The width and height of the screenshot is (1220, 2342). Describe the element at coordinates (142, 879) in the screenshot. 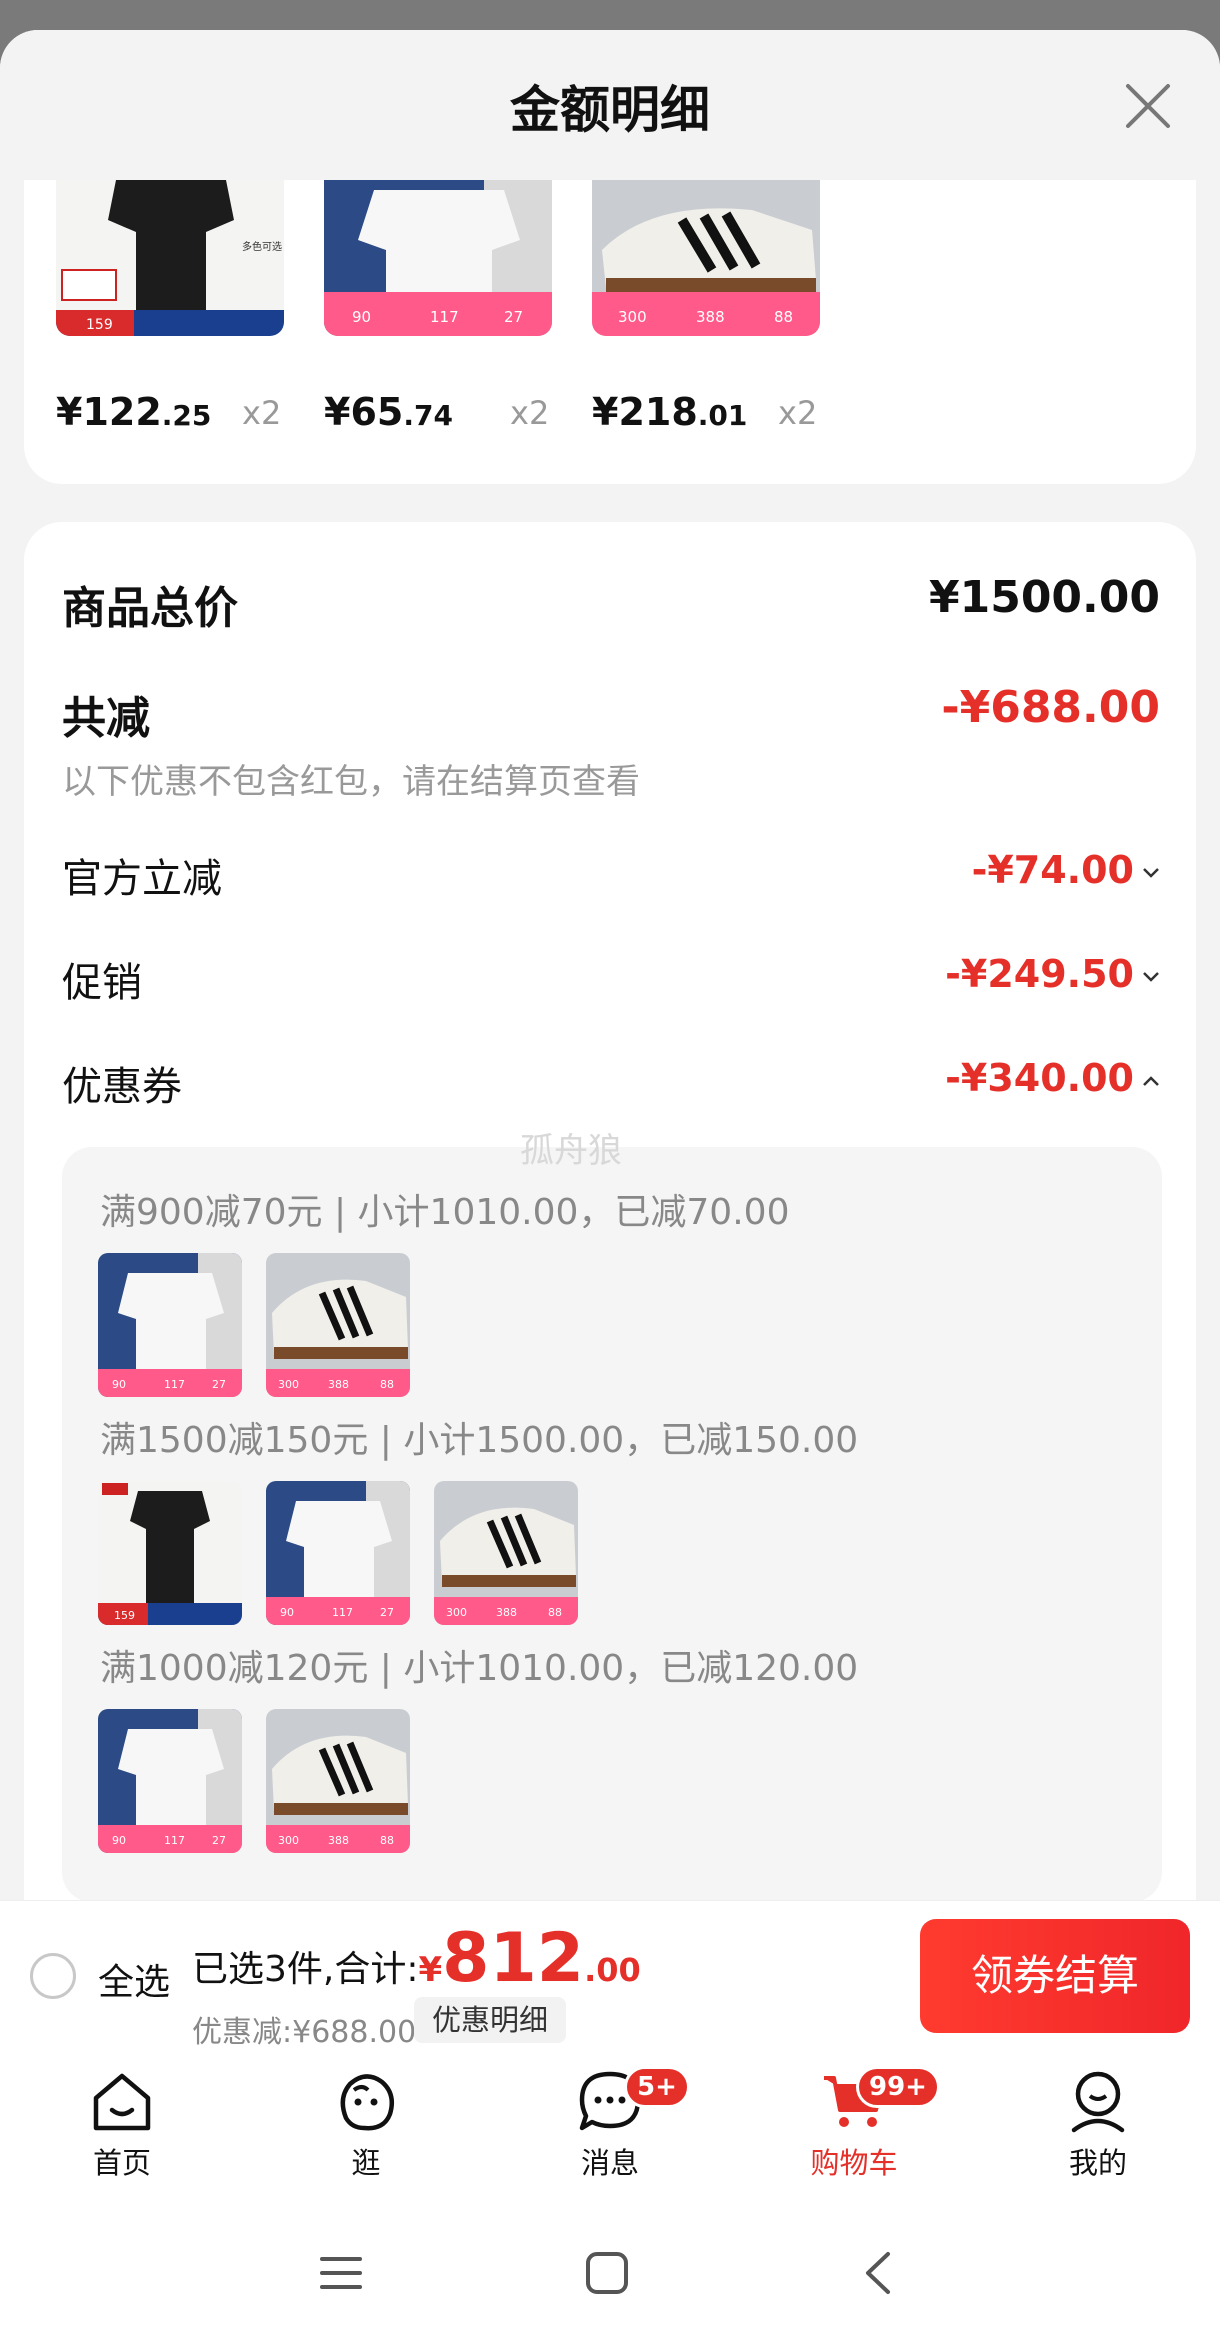

I see `discount-label: 官方立减` at that location.